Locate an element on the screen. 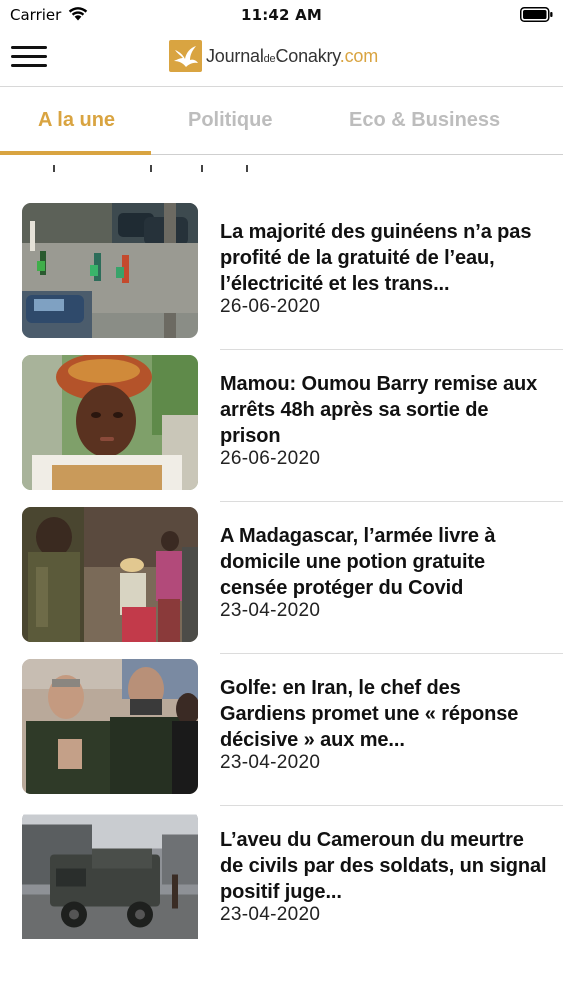  woman-portrait-photo is located at coordinates (110, 422).